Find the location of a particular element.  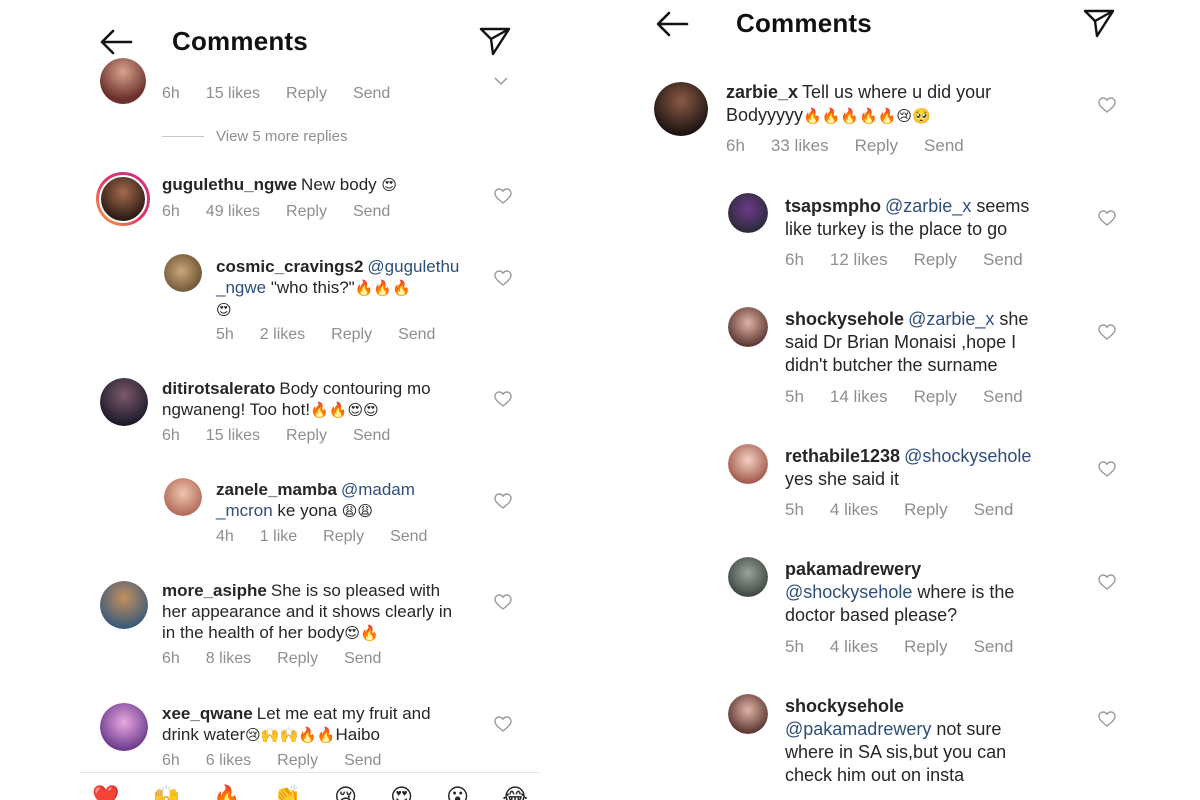

likes-count: 2 likes is located at coordinates (282, 334).